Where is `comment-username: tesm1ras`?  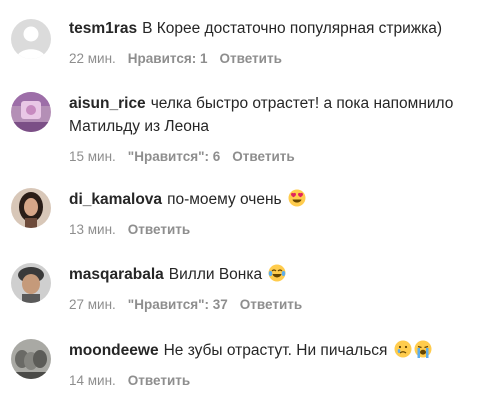
comment-username: tesm1ras is located at coordinates (103, 28).